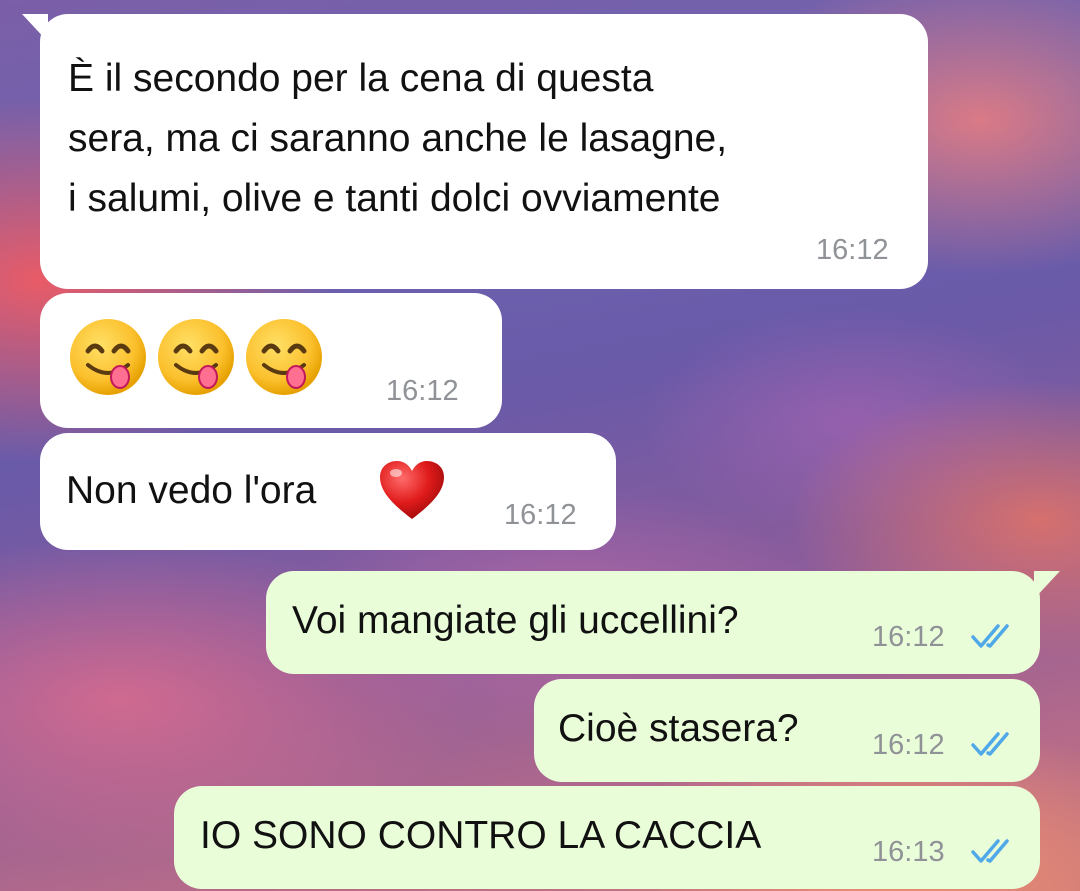 The image size is (1080, 891). I want to click on message-text: Voi mangiate gli uccellini?, so click(515, 620).